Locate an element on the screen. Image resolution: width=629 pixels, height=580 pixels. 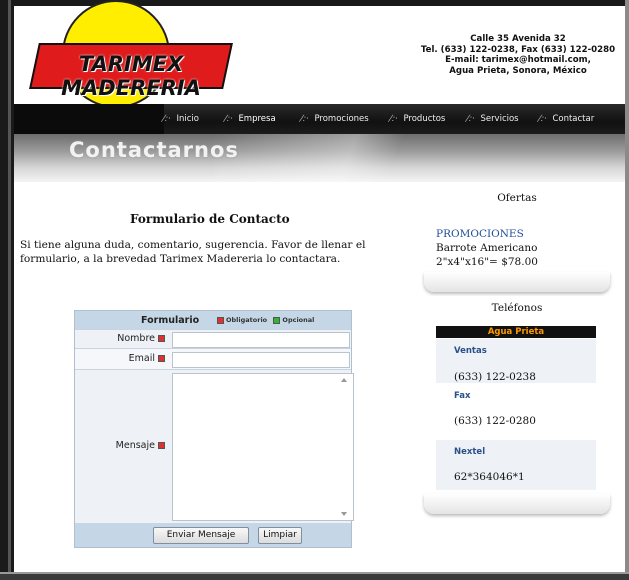
sales-label: Ventas is located at coordinates (470, 351).